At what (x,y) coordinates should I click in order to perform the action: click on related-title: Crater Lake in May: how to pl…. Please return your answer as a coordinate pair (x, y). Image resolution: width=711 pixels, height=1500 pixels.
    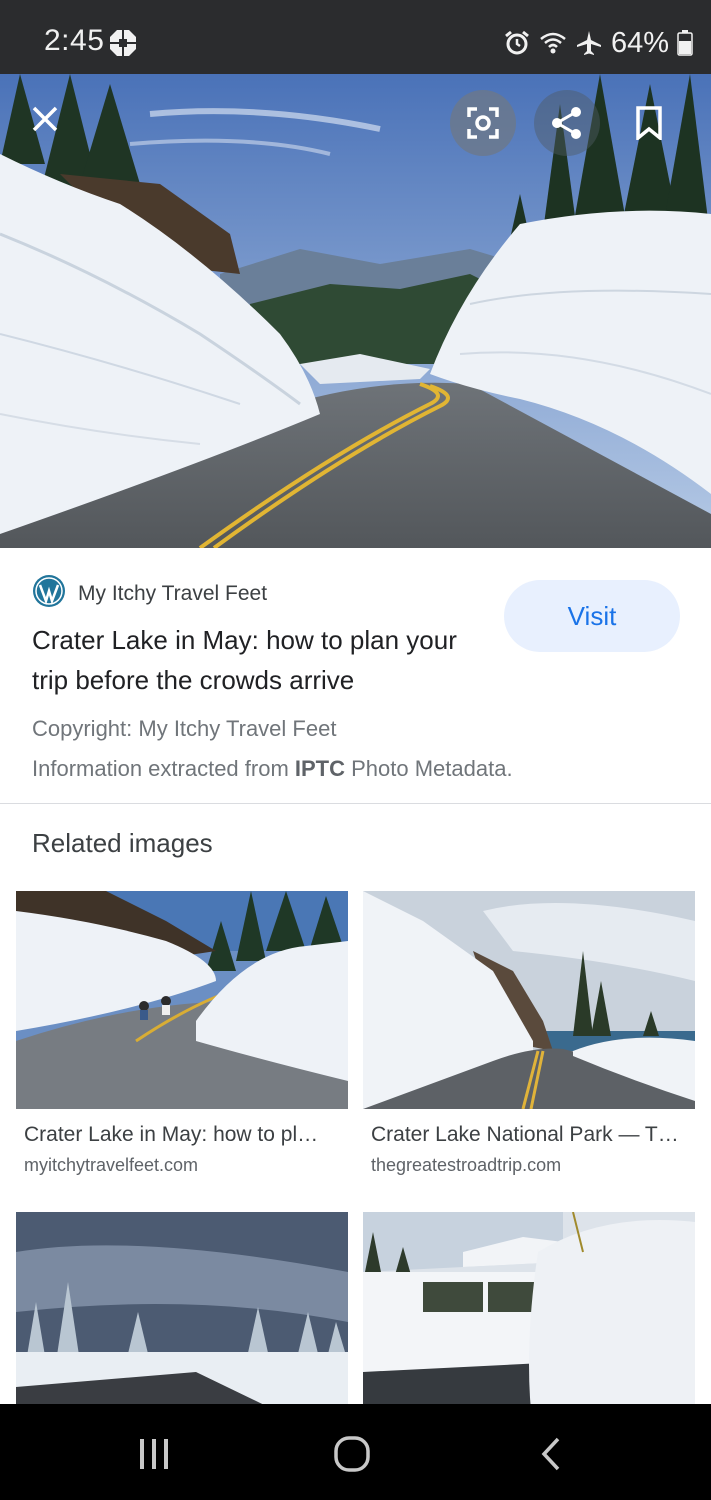
    Looking at the image, I should click on (171, 1134).